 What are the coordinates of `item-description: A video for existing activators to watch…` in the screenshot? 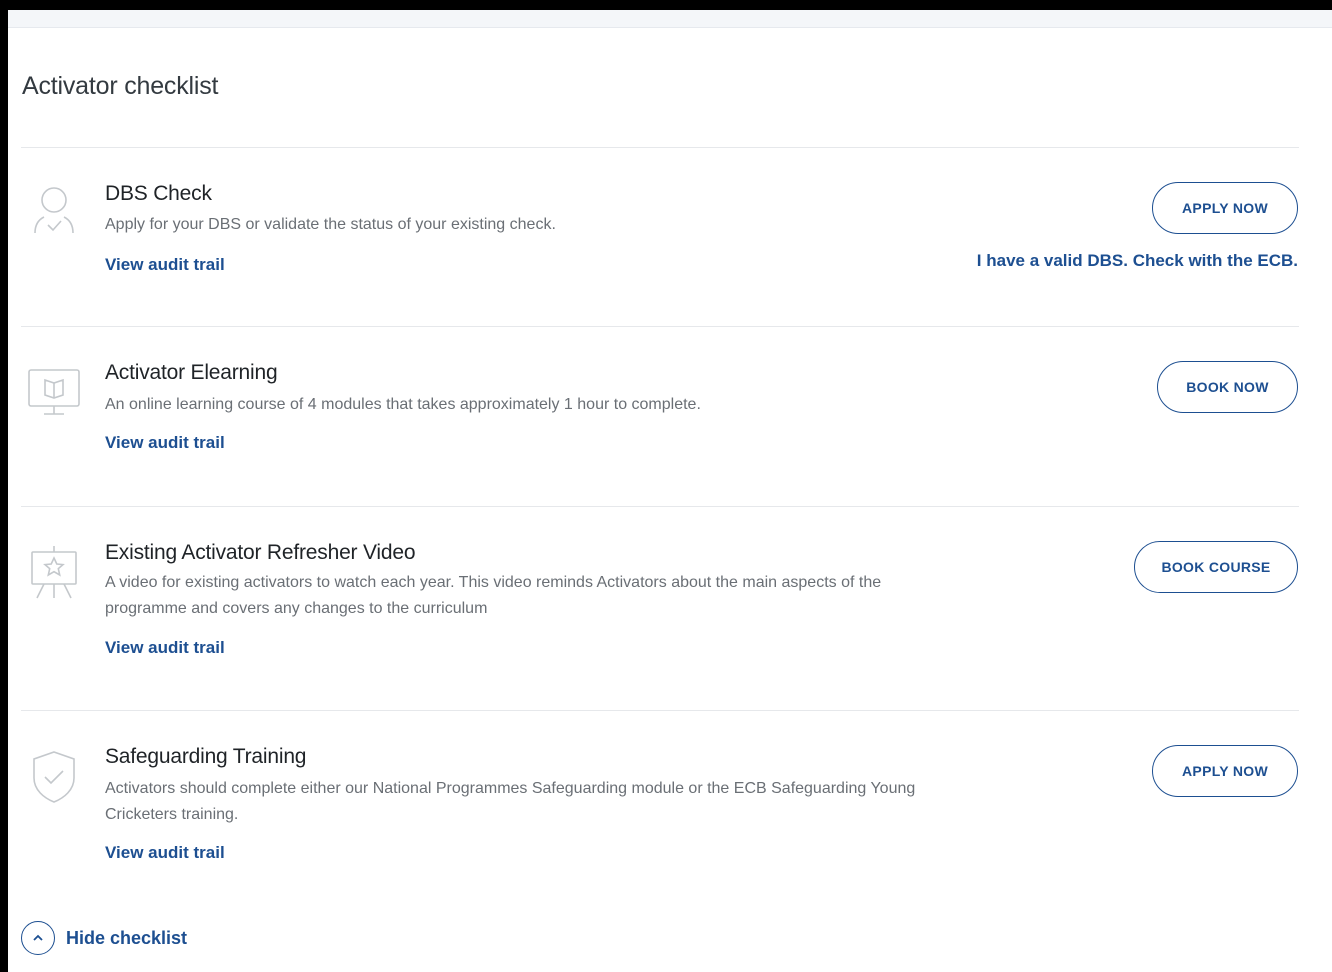 It's located at (493, 595).